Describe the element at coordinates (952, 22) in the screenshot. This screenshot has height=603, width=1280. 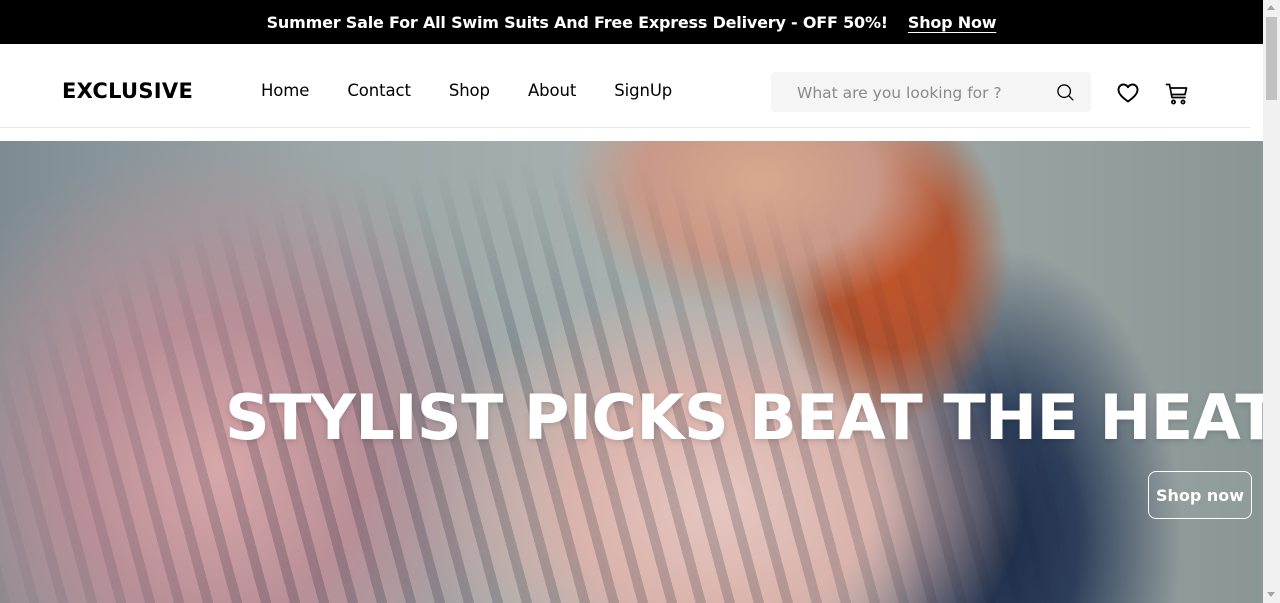
I see `promo-shop-now-link: Shop Now` at that location.